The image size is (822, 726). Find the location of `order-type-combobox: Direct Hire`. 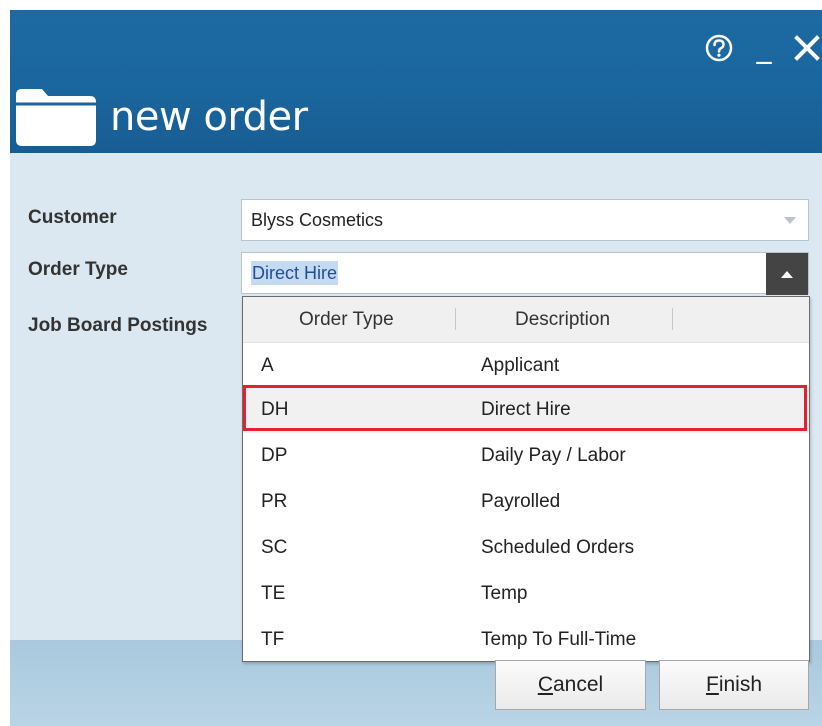

order-type-combobox: Direct Hire is located at coordinates (525, 273).